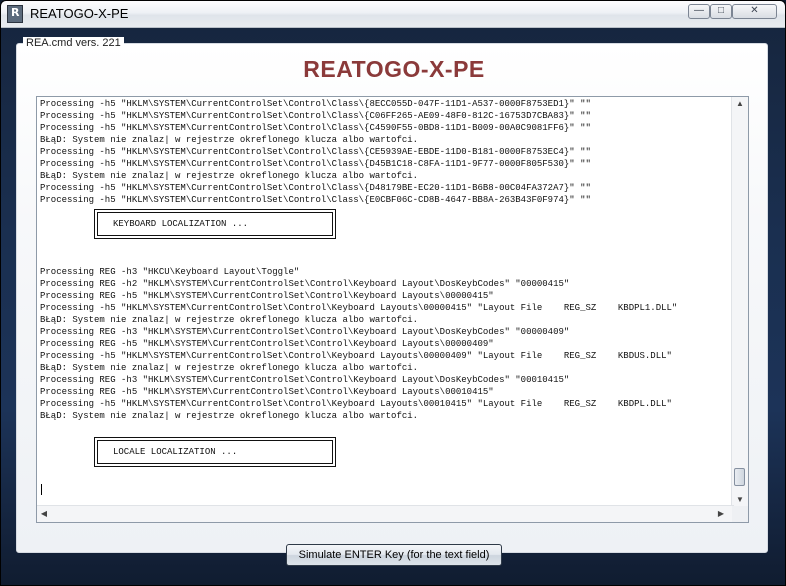 The width and height of the screenshot is (786, 586). Describe the element at coordinates (721, 514) in the screenshot. I see `scroll-right-icon: ▶` at that location.